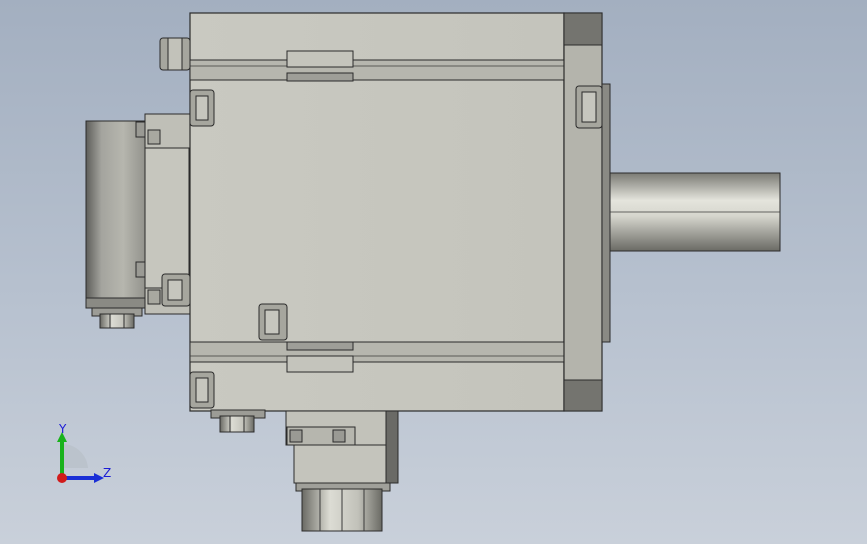 The image size is (867, 544). What do you see at coordinates (342, 471) in the screenshot?
I see `power-connector` at bounding box center [342, 471].